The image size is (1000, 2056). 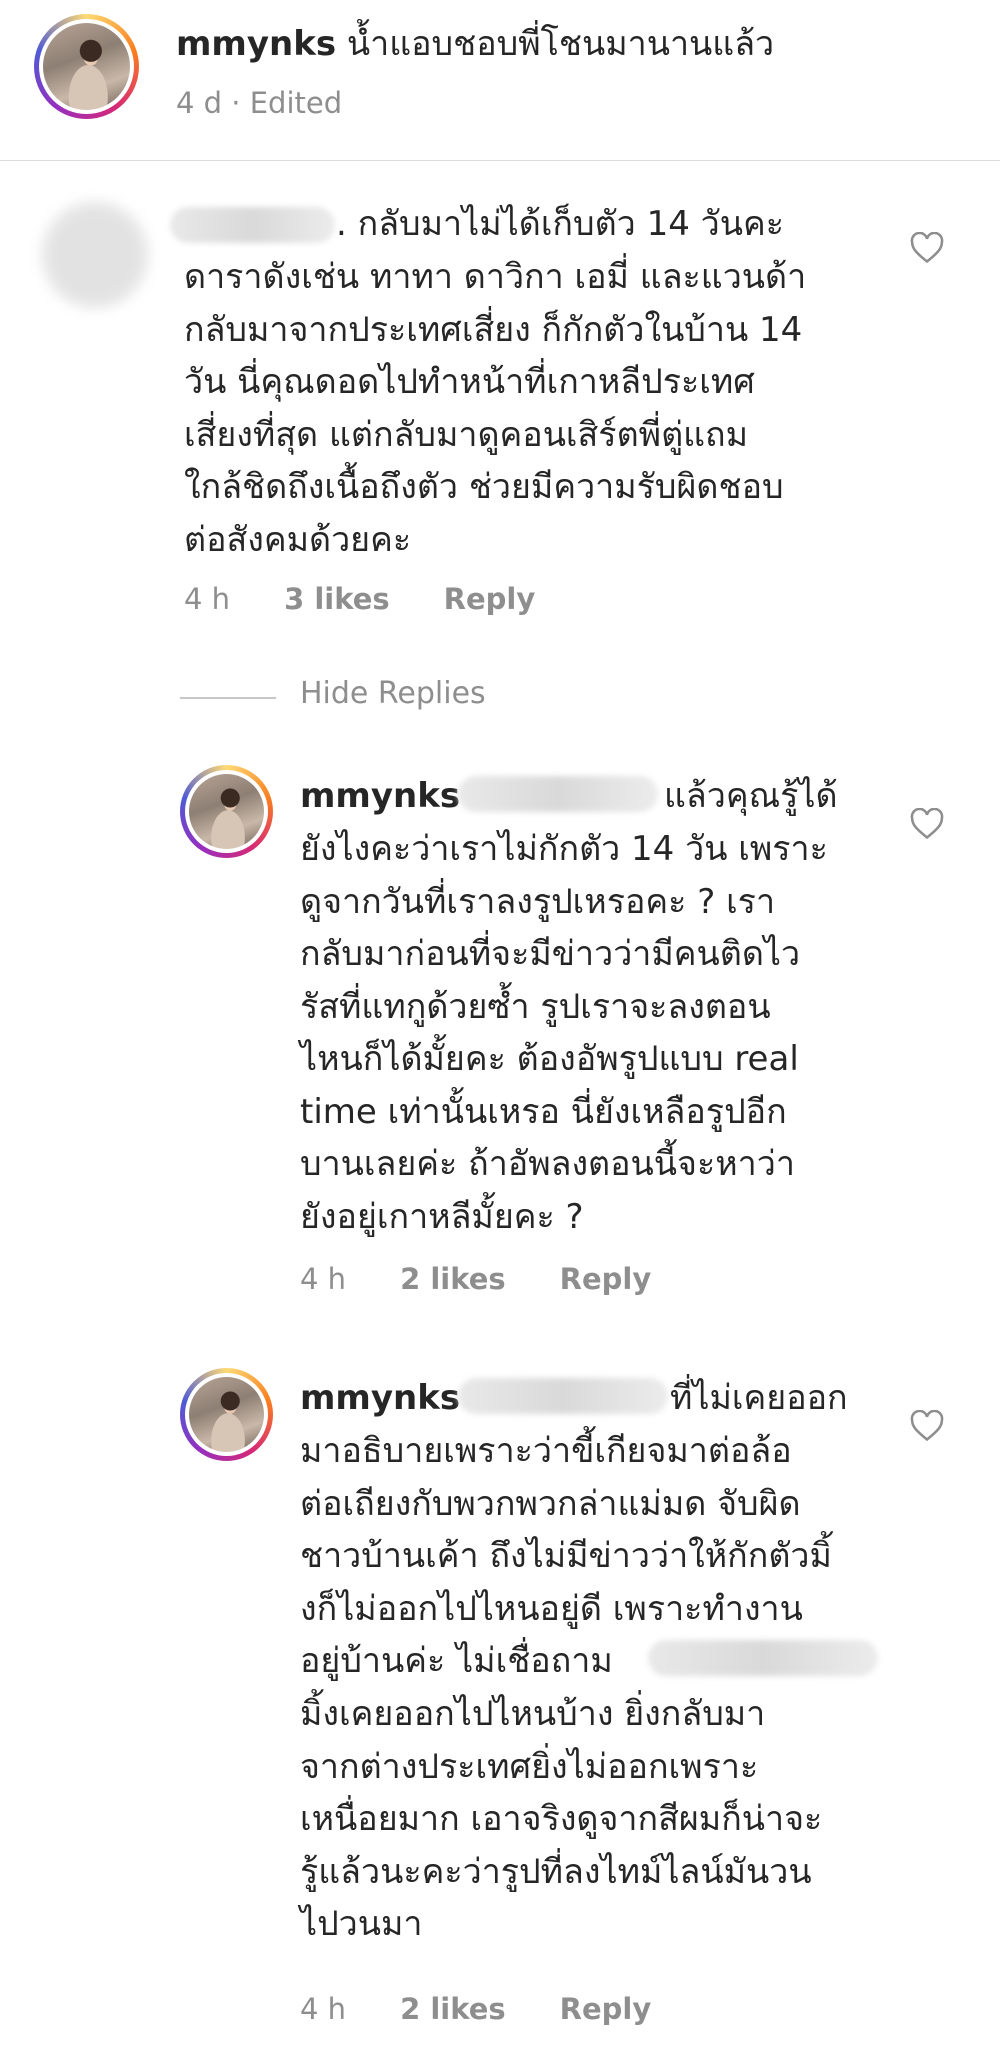 What do you see at coordinates (456, 1661) in the screenshot?
I see `reply-mid-line: อยู่บ้านค่ะ ไม่เชื่อถาม` at bounding box center [456, 1661].